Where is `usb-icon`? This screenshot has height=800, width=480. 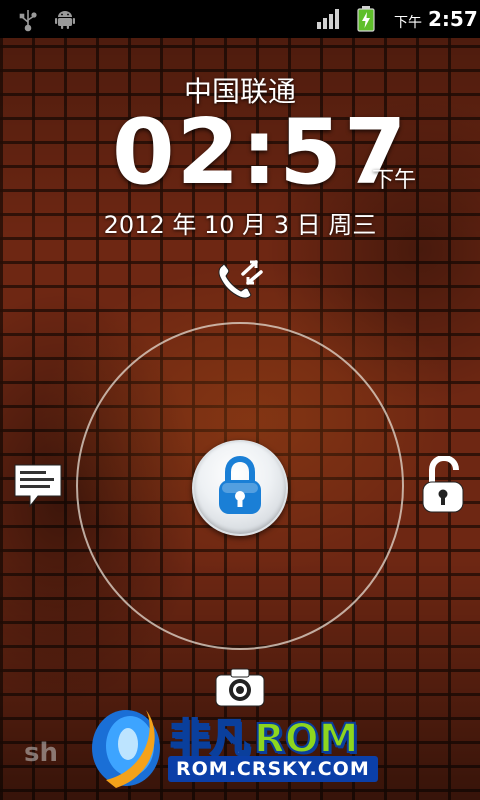 usb-icon is located at coordinates (28, 22).